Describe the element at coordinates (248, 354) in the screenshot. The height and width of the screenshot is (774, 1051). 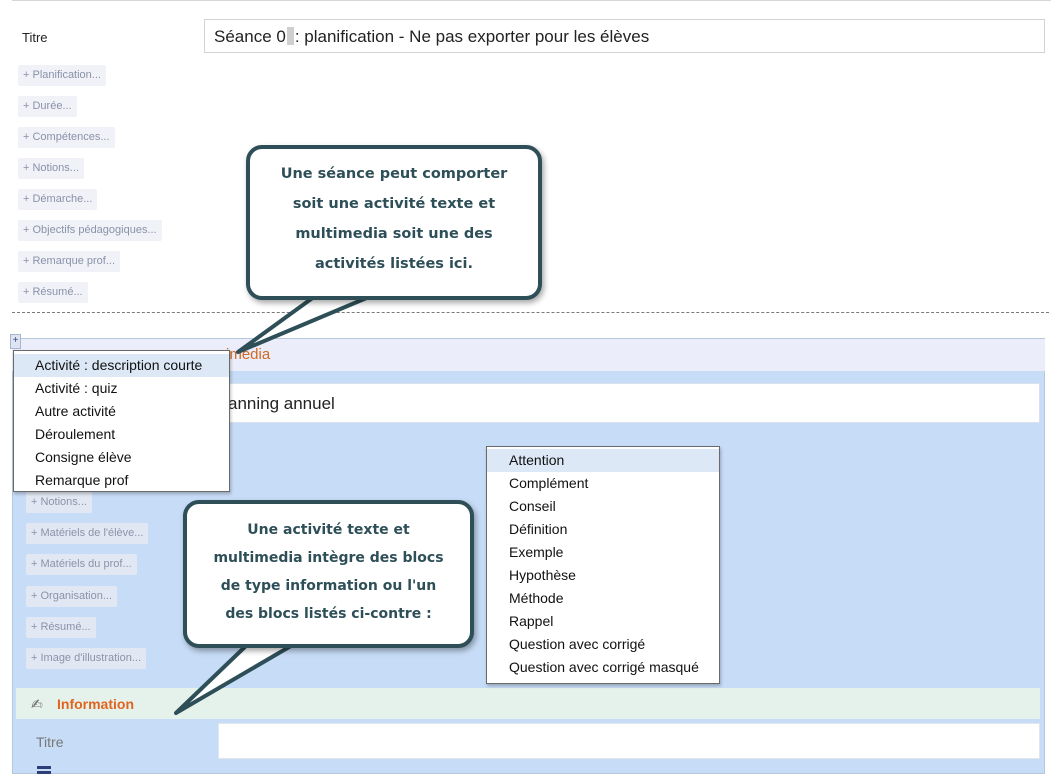
I see `activity-header-title: imedia` at that location.